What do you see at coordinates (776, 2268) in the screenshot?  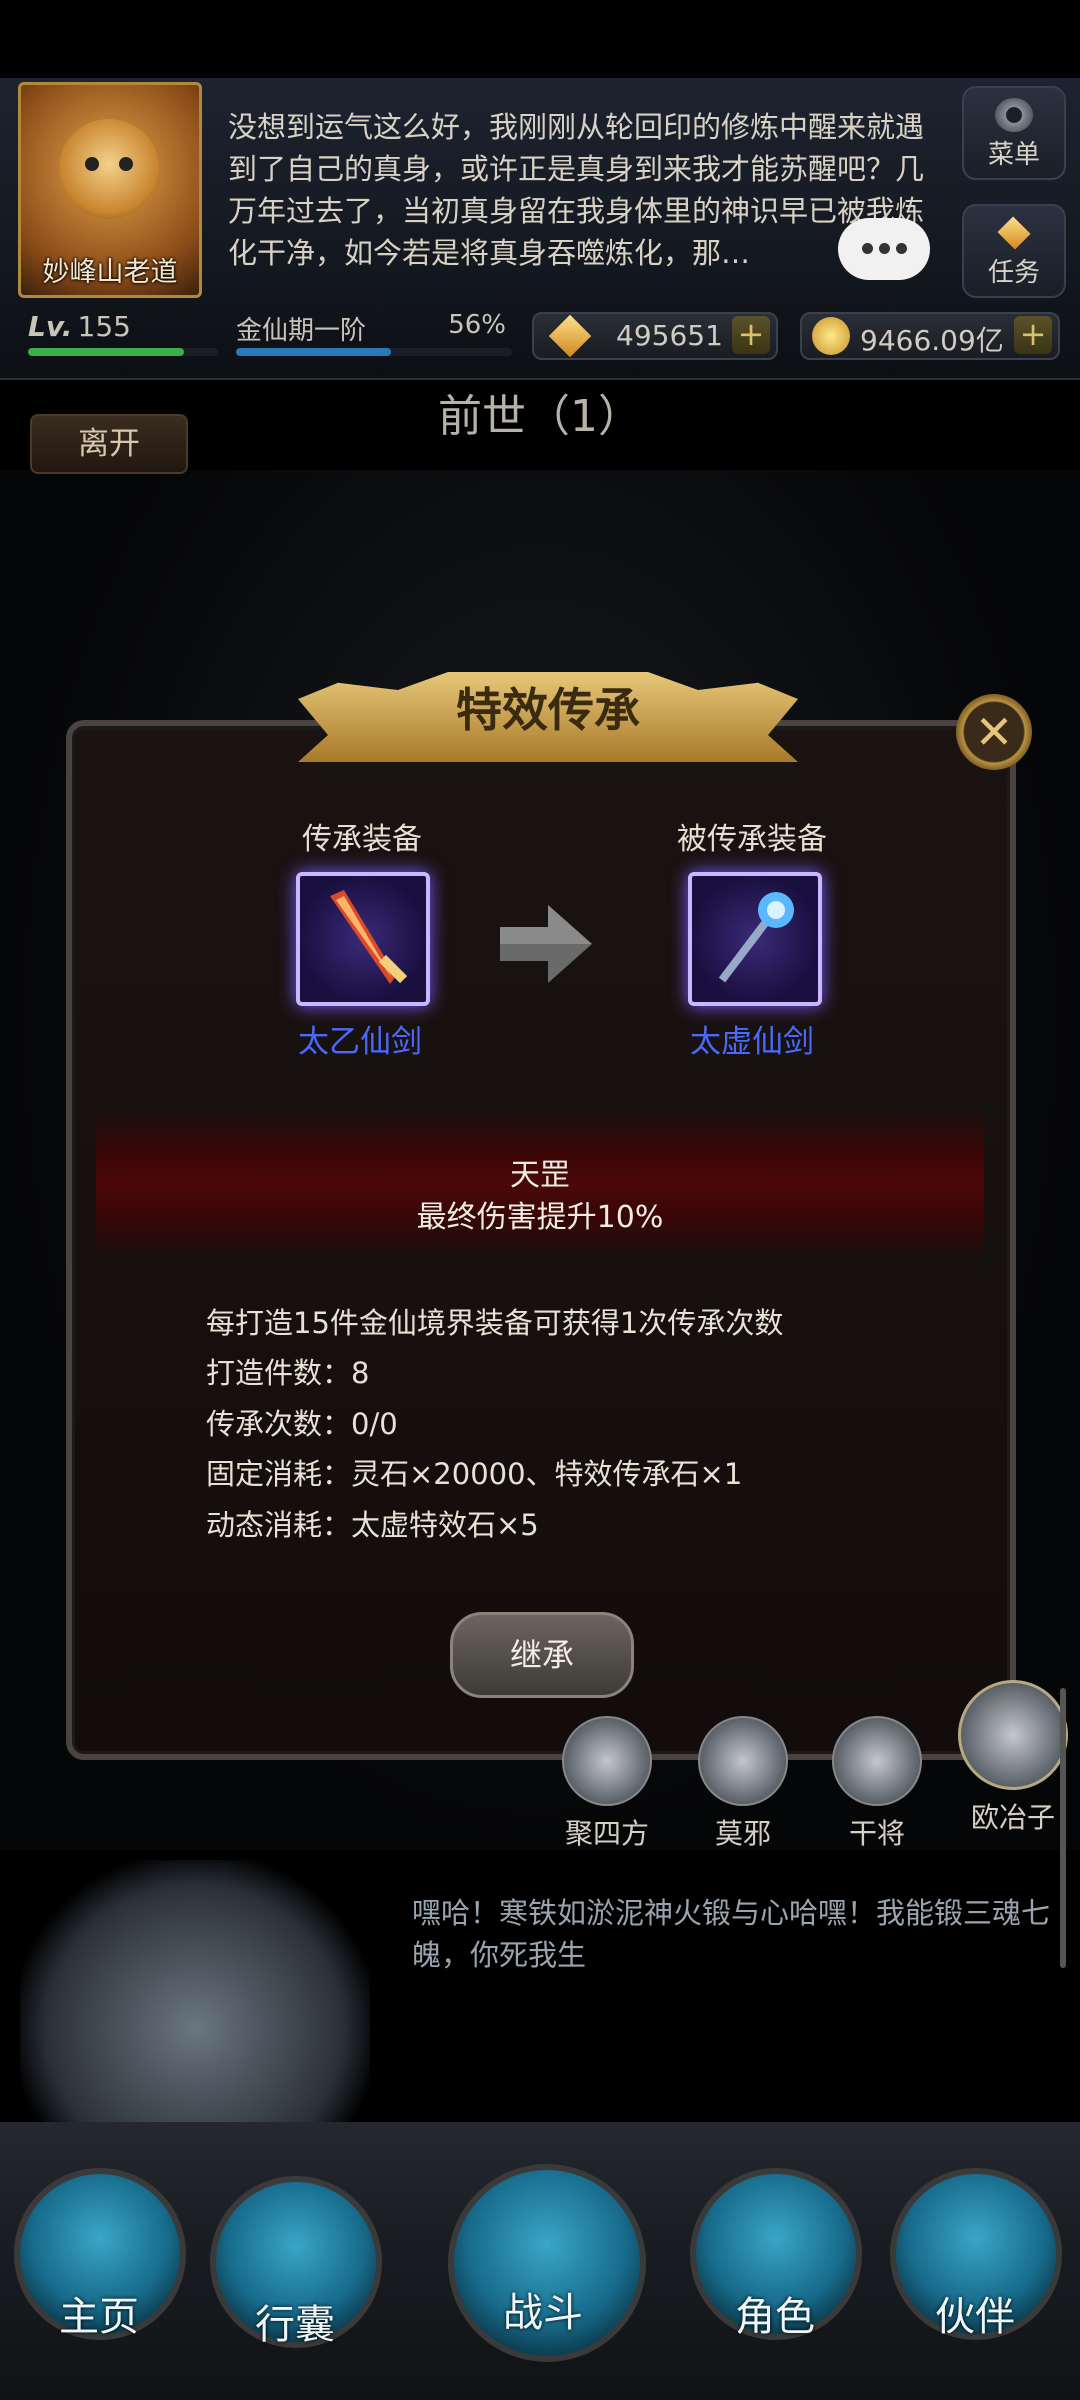 I see `nav-character: 角色` at bounding box center [776, 2268].